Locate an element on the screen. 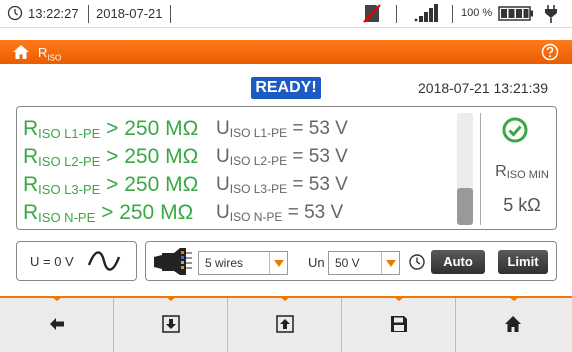  ready-badge: READY! is located at coordinates (286, 88).